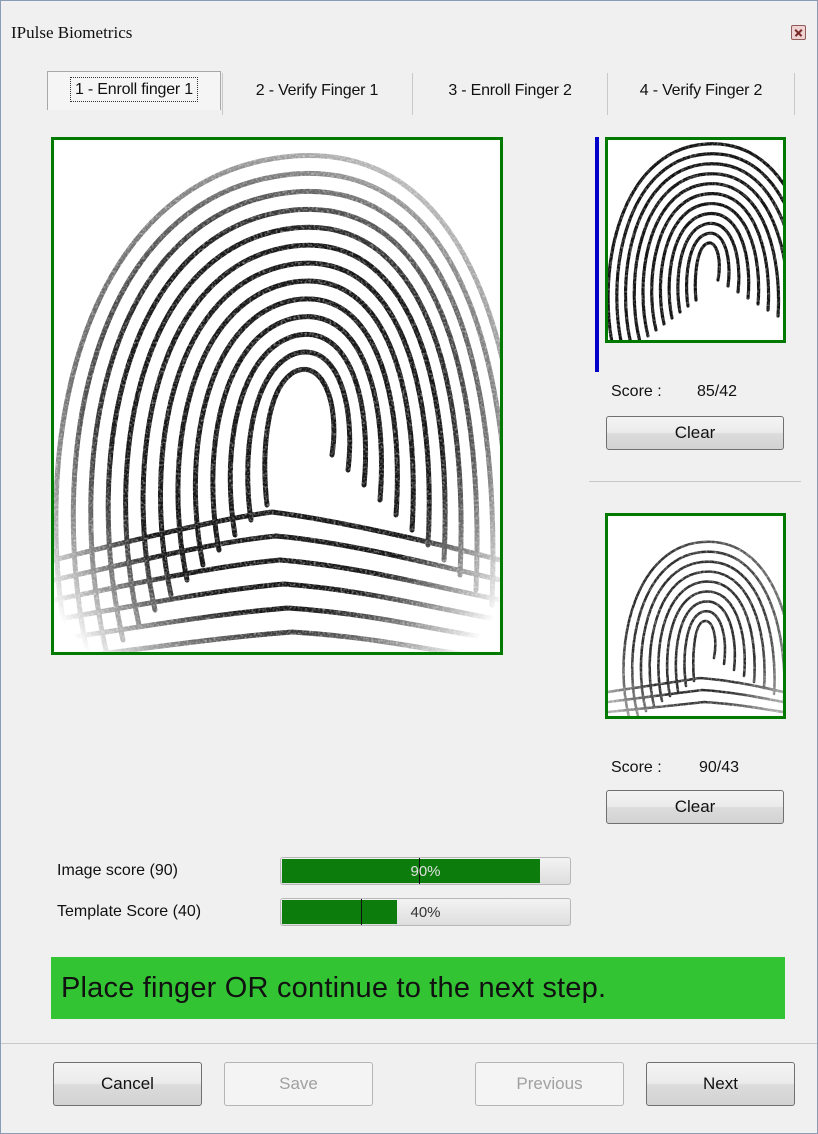  I want to click on window-title: IPulse Biometrics, so click(72, 32).